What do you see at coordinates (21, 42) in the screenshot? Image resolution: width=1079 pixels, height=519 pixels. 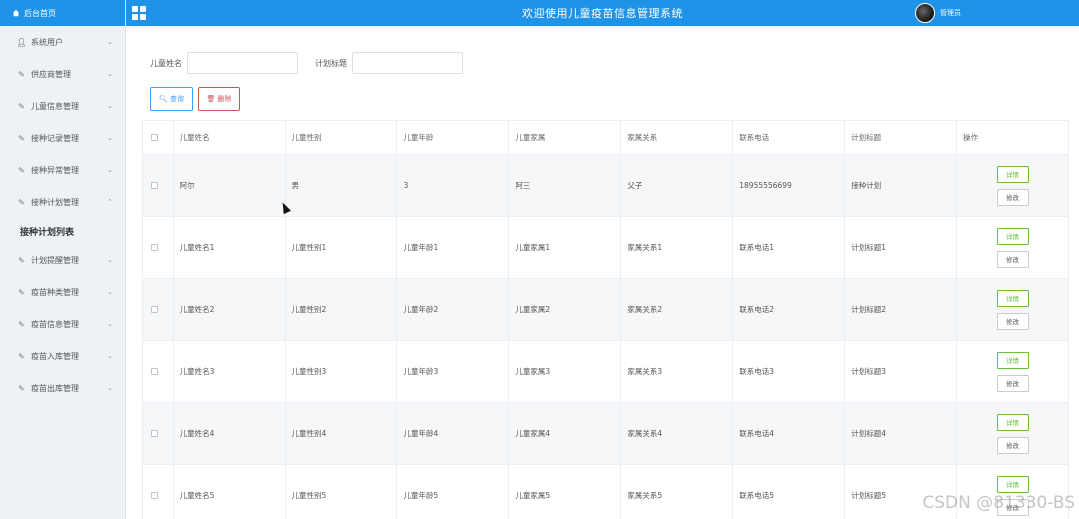 I see `user-icon: 👤︎` at bounding box center [21, 42].